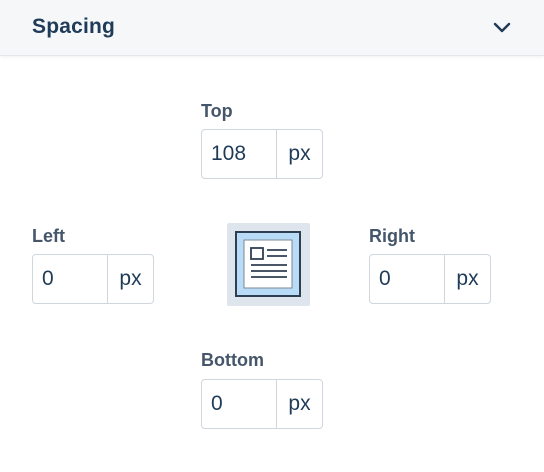 The height and width of the screenshot is (472, 544). I want to click on left-unit: px, so click(130, 279).